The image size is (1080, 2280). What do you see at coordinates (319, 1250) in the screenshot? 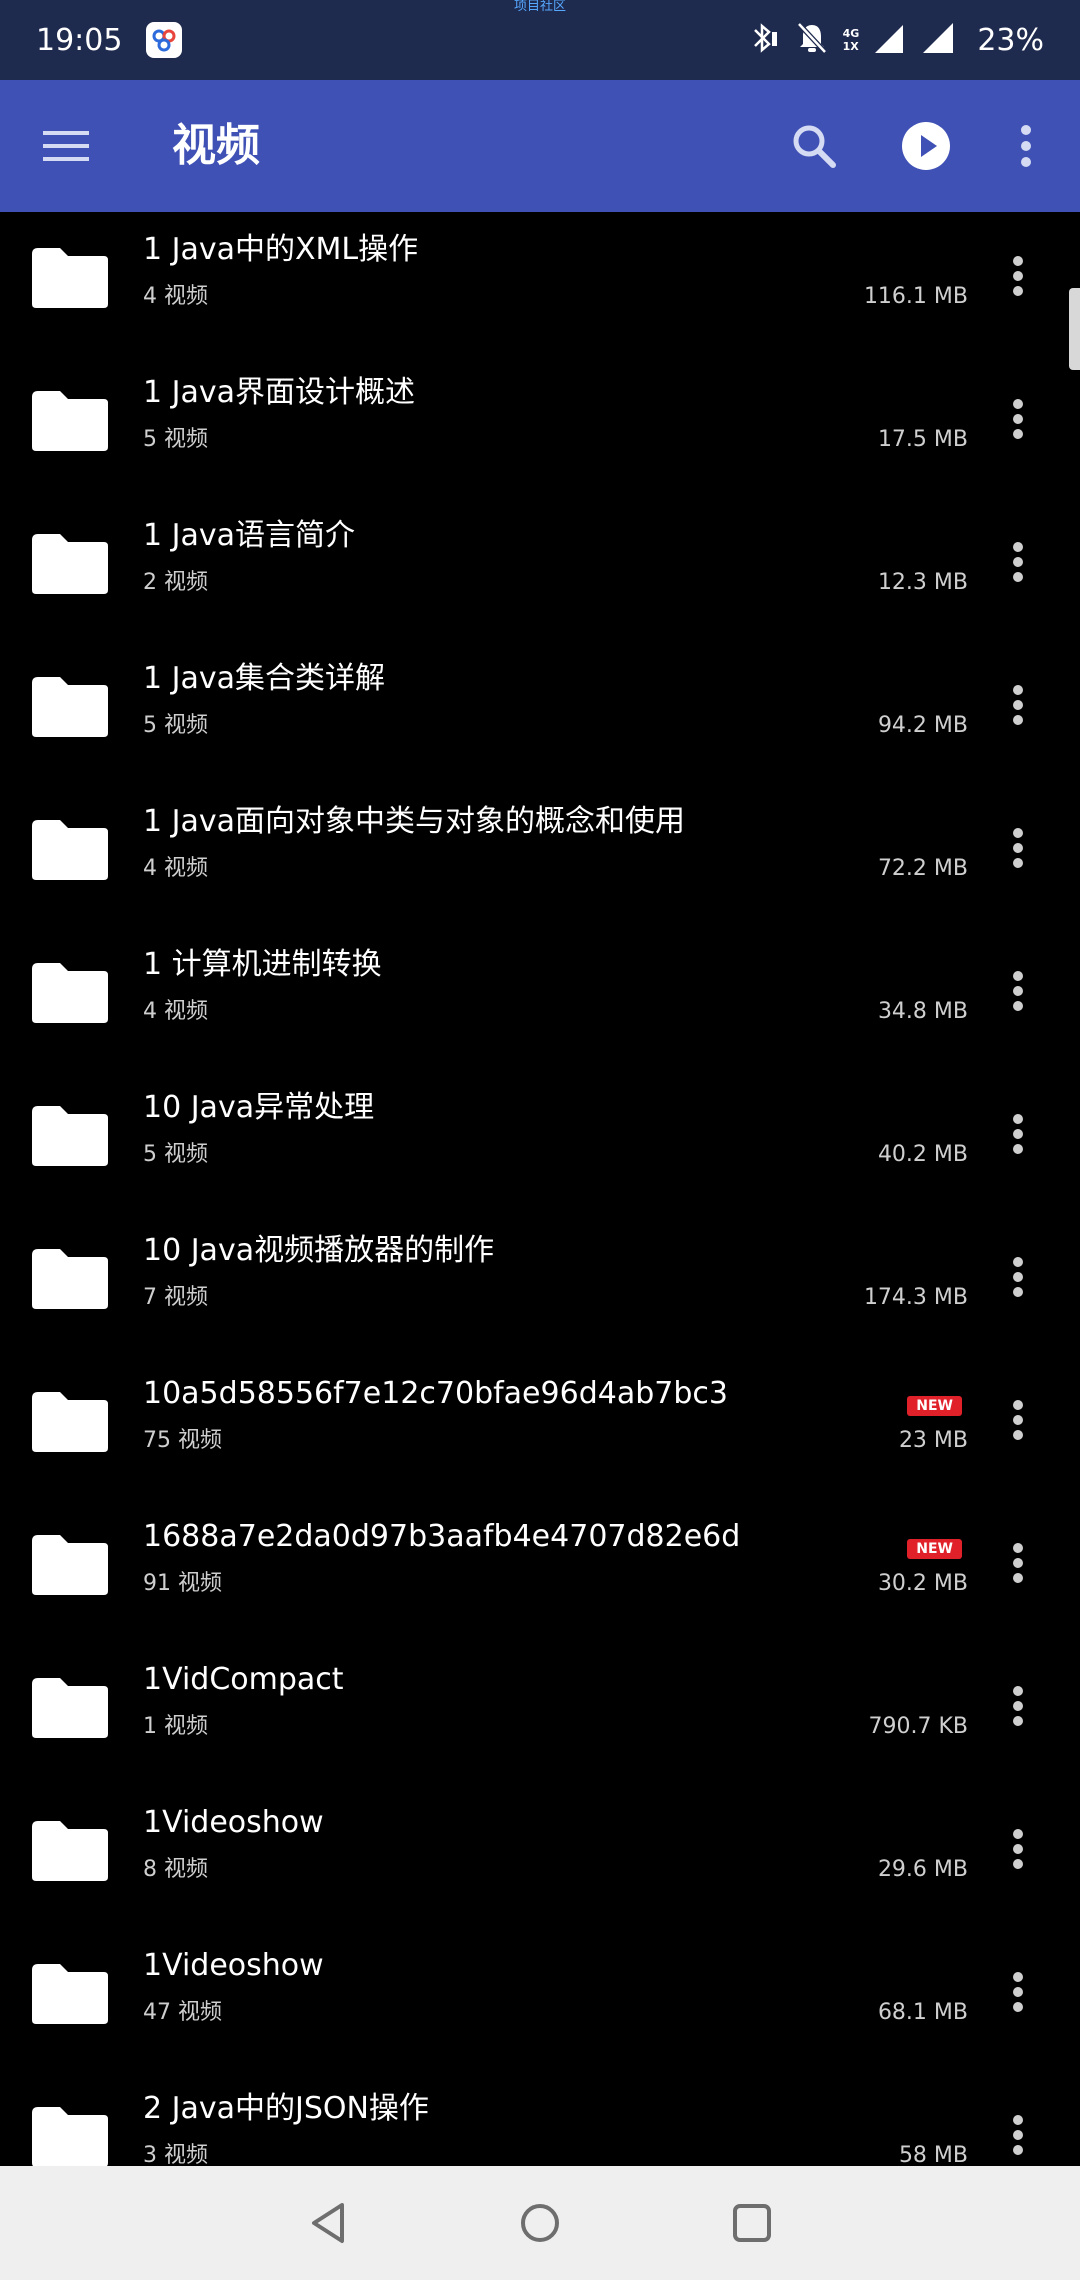
I see `folder-name: 10 Java视频播放器的制作` at bounding box center [319, 1250].